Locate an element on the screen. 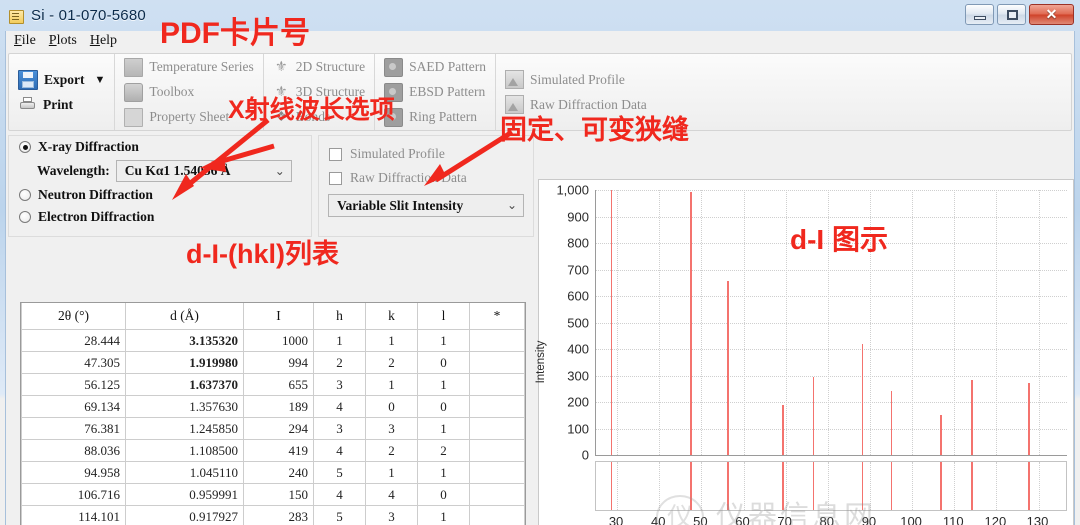  table-row: 114.101 0.917927 283 5 3 1 is located at coordinates (273, 515).